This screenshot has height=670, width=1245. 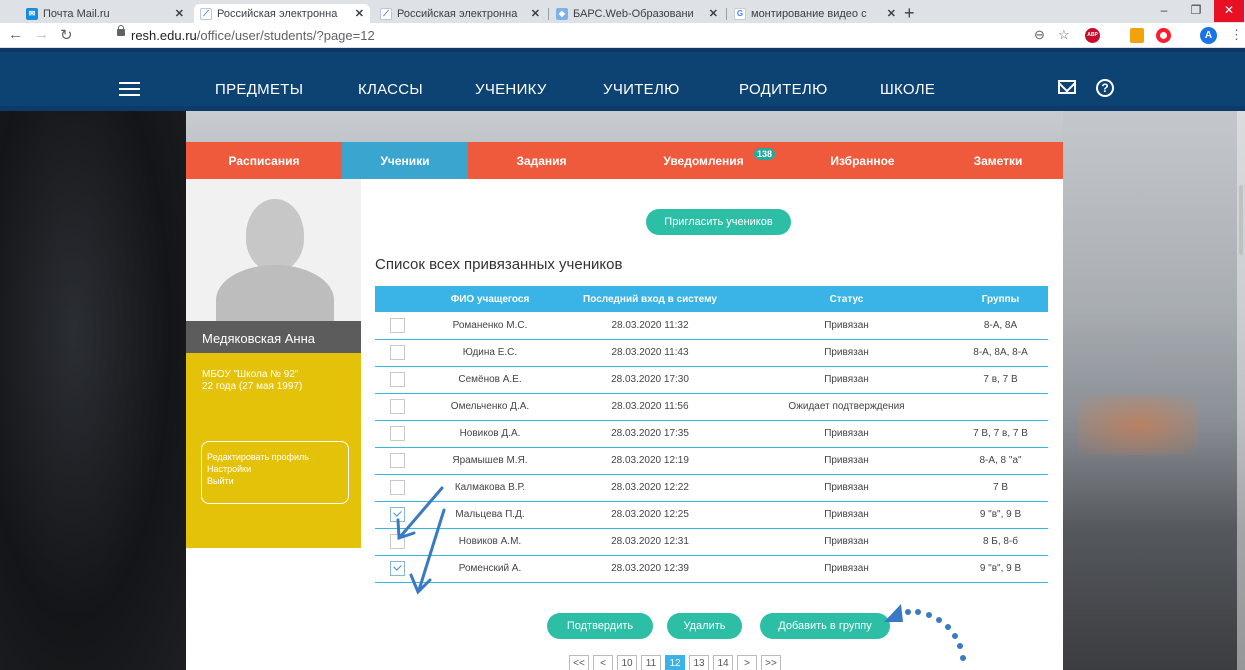 I want to click on tab-favorites: Избранное, so click(x=862, y=160).